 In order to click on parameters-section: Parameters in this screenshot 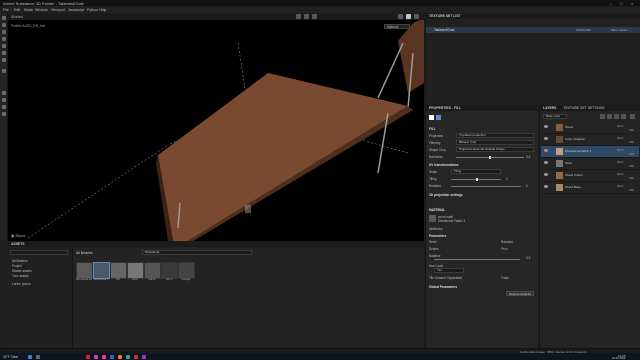, I will do `click(437, 236)`.